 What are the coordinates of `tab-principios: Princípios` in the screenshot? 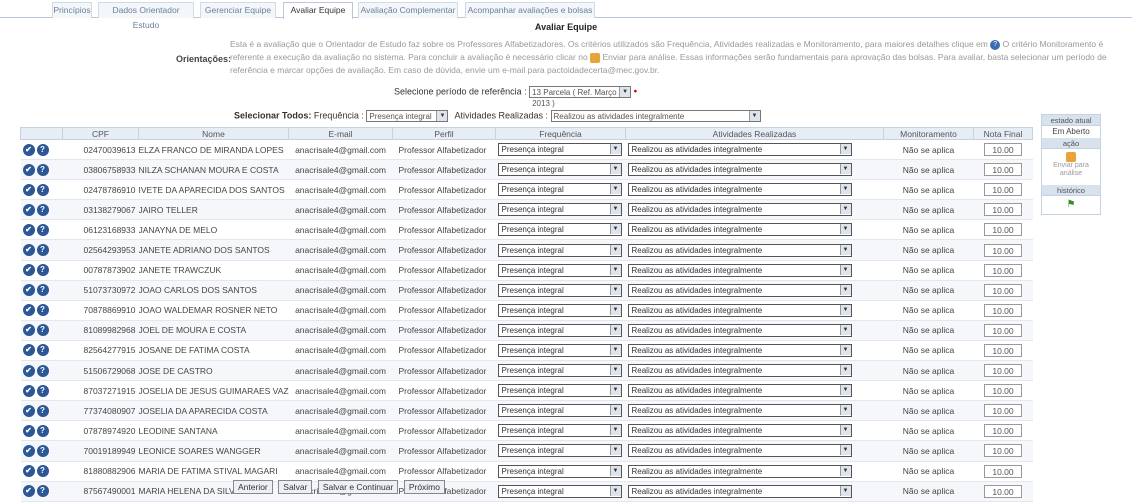 It's located at (72, 10).